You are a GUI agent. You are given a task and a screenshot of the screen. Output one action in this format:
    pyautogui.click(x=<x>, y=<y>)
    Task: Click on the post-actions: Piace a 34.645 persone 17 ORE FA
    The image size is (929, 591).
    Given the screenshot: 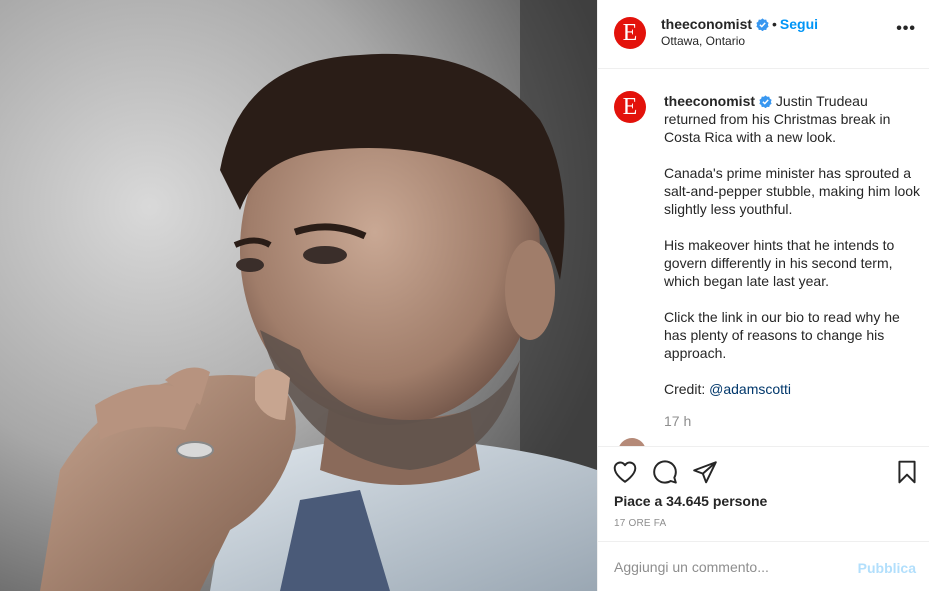 What is the action you would take?
    pyautogui.click(x=763, y=493)
    